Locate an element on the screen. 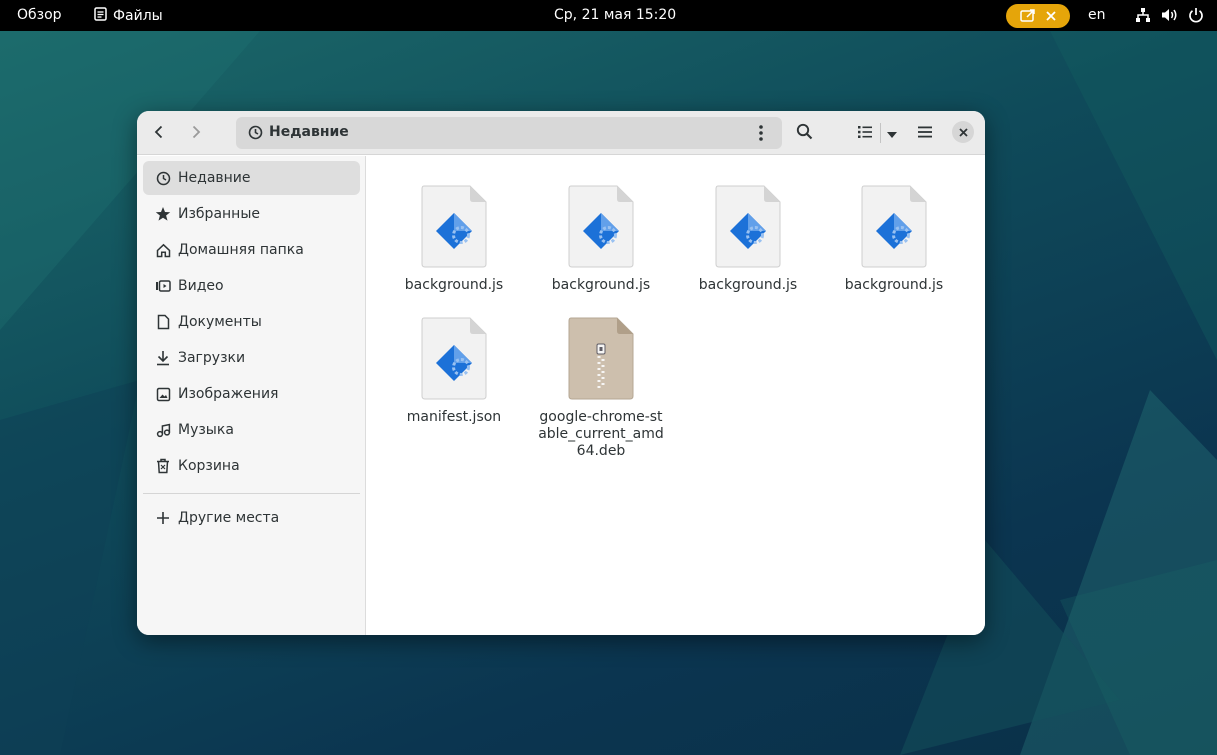 This screenshot has height=755, width=1217. stop-icon is located at coordinates (1051, 16).